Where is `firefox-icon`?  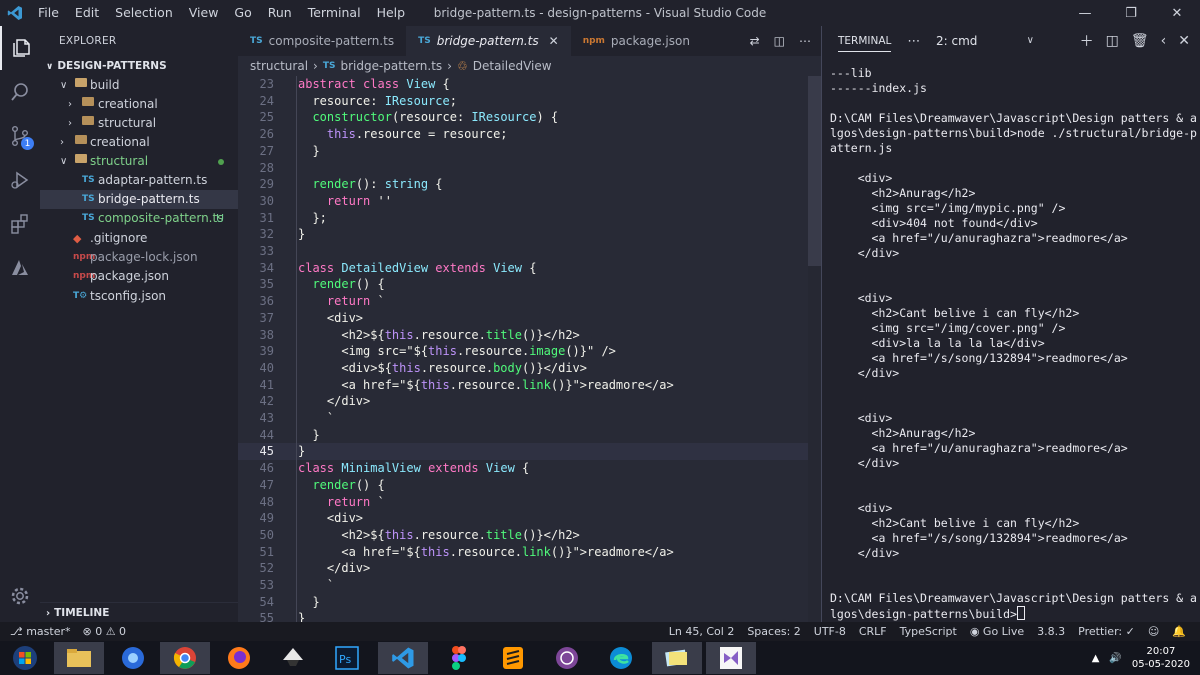
firefox-icon is located at coordinates (239, 658).